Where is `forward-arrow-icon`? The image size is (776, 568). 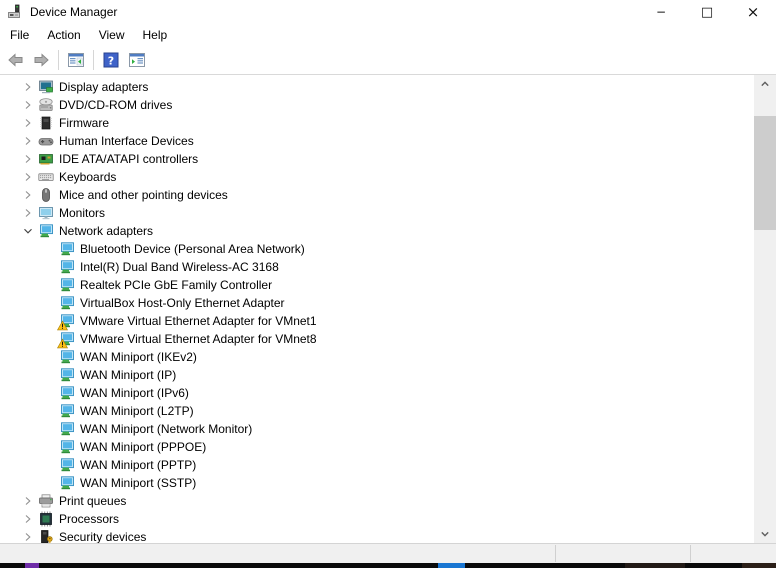 forward-arrow-icon is located at coordinates (41, 60).